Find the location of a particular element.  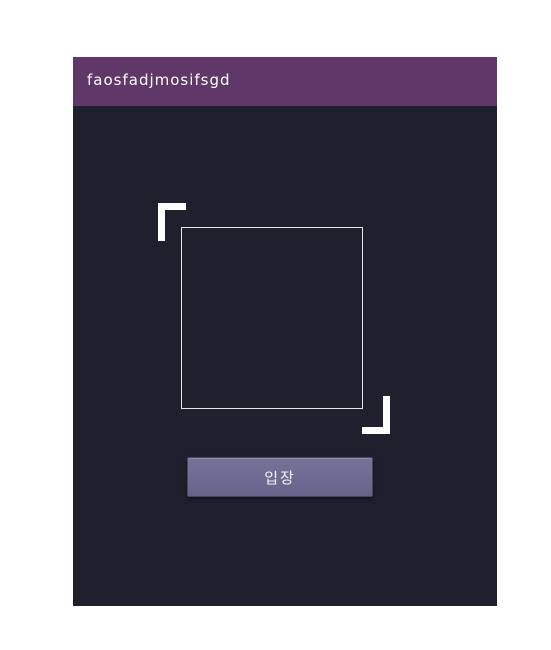

capture-frame is located at coordinates (272, 318).